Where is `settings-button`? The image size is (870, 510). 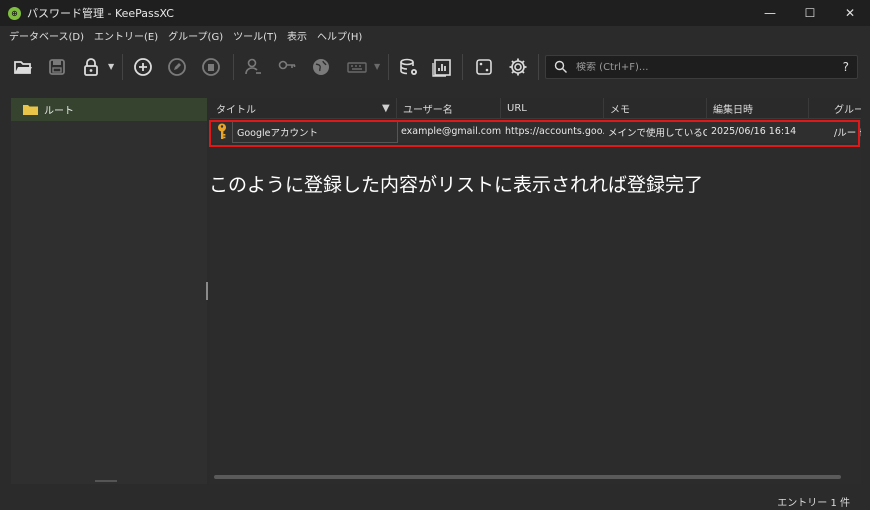 settings-button is located at coordinates (518, 67).